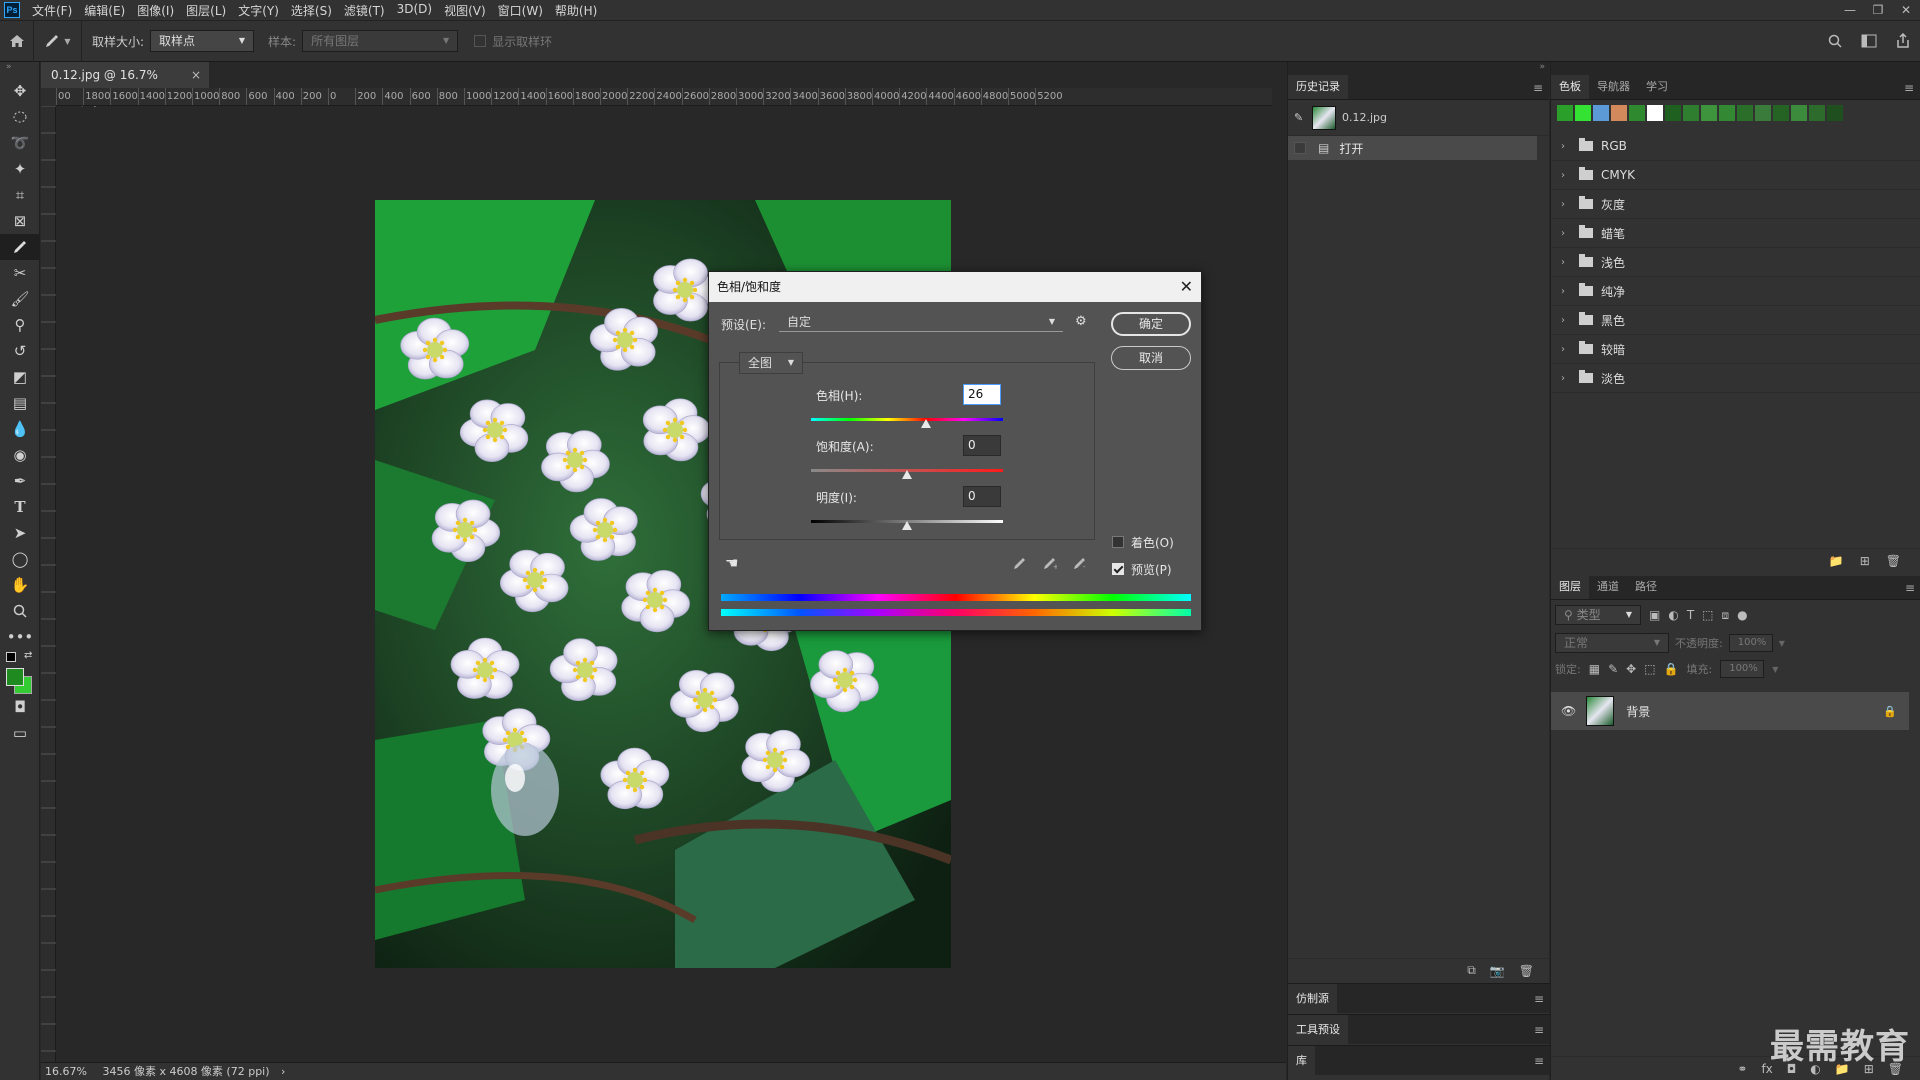  What do you see at coordinates (1051, 564) in the screenshot?
I see `eyedropper-plus-icon: +` at bounding box center [1051, 564].